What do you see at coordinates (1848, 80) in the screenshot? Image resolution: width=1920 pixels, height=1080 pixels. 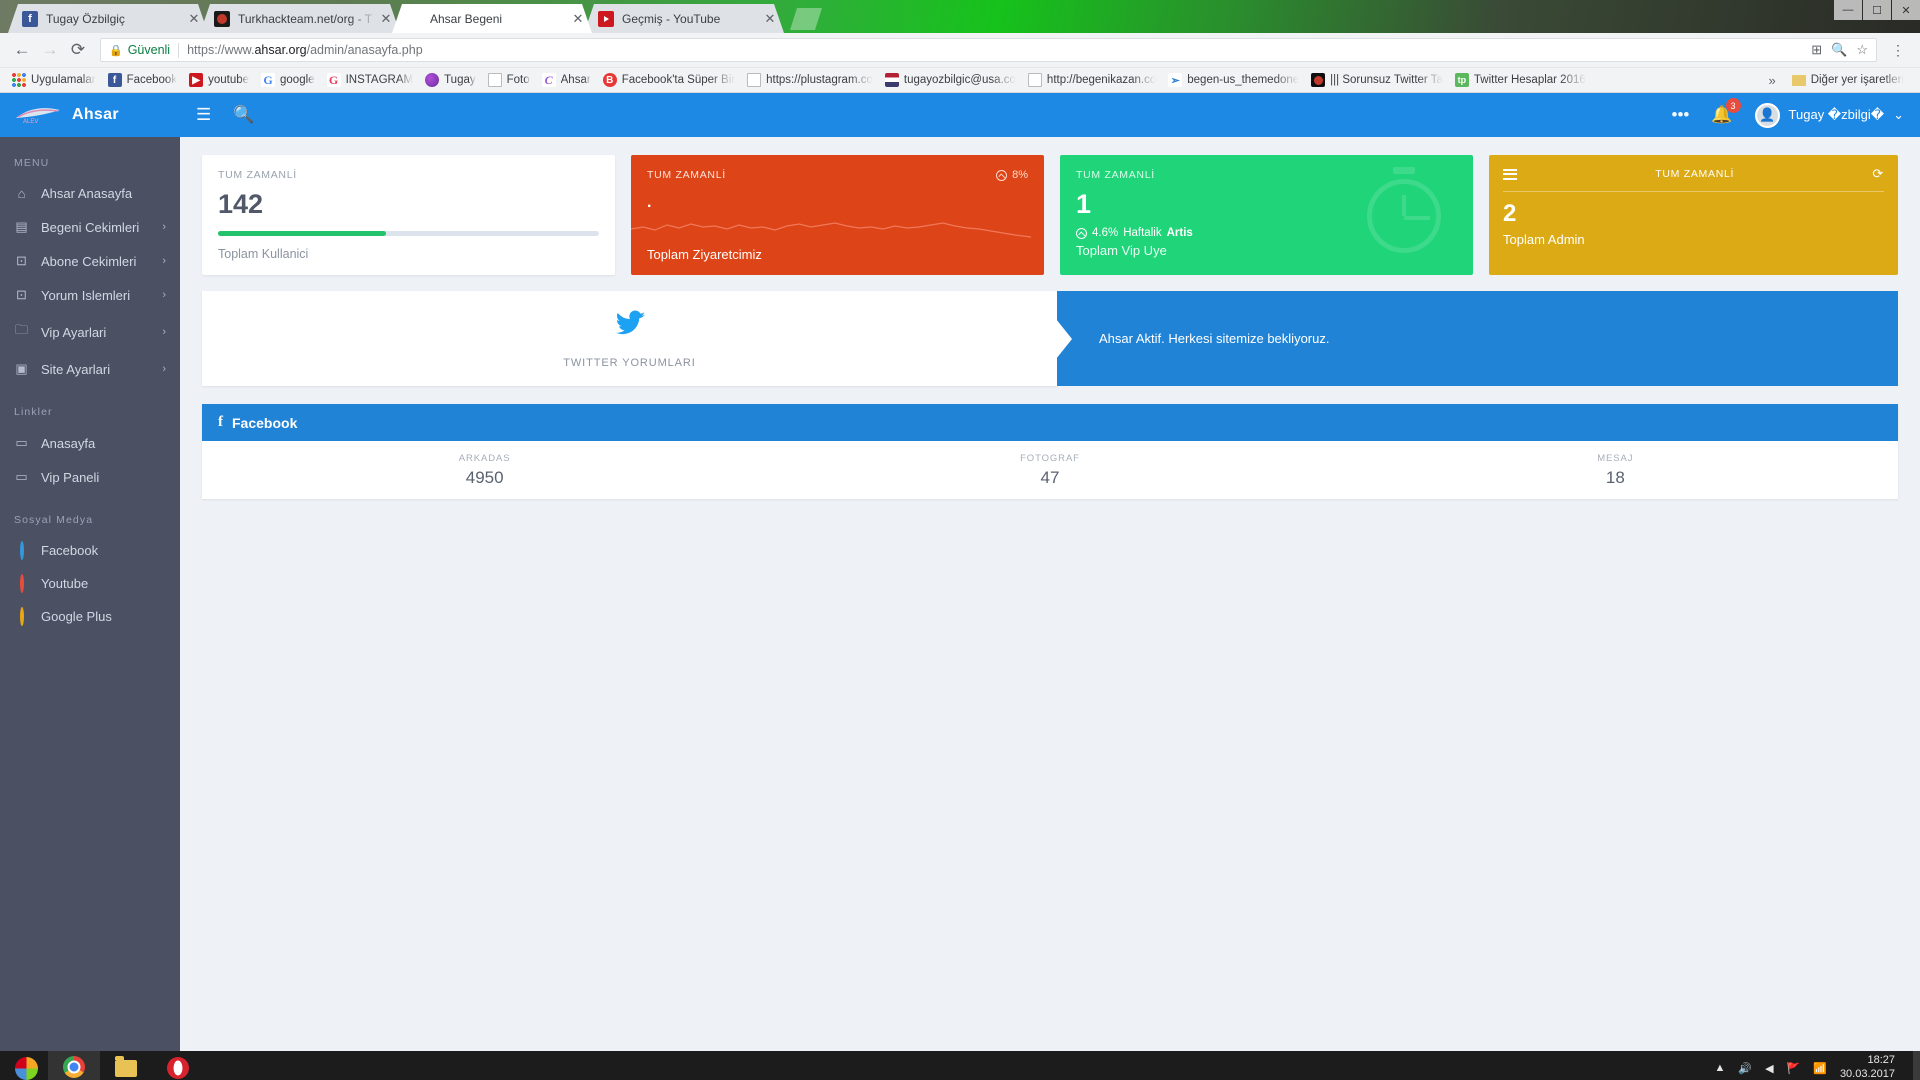 I see `other-bookmarks-folder: Diğer yer işaretleri` at bounding box center [1848, 80].